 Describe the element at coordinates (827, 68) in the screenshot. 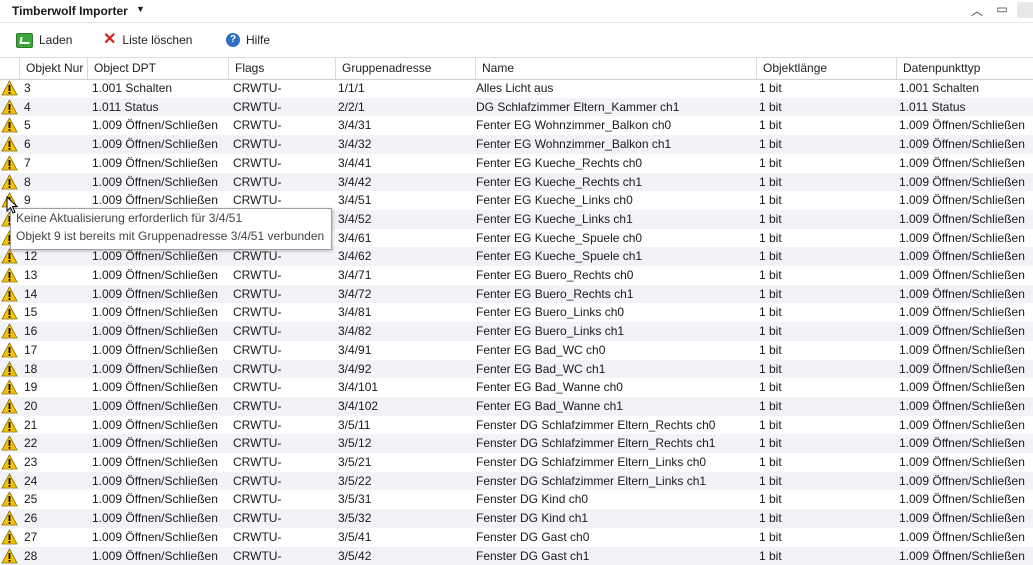

I see `header-objektlaenge: Objektlänge` at that location.